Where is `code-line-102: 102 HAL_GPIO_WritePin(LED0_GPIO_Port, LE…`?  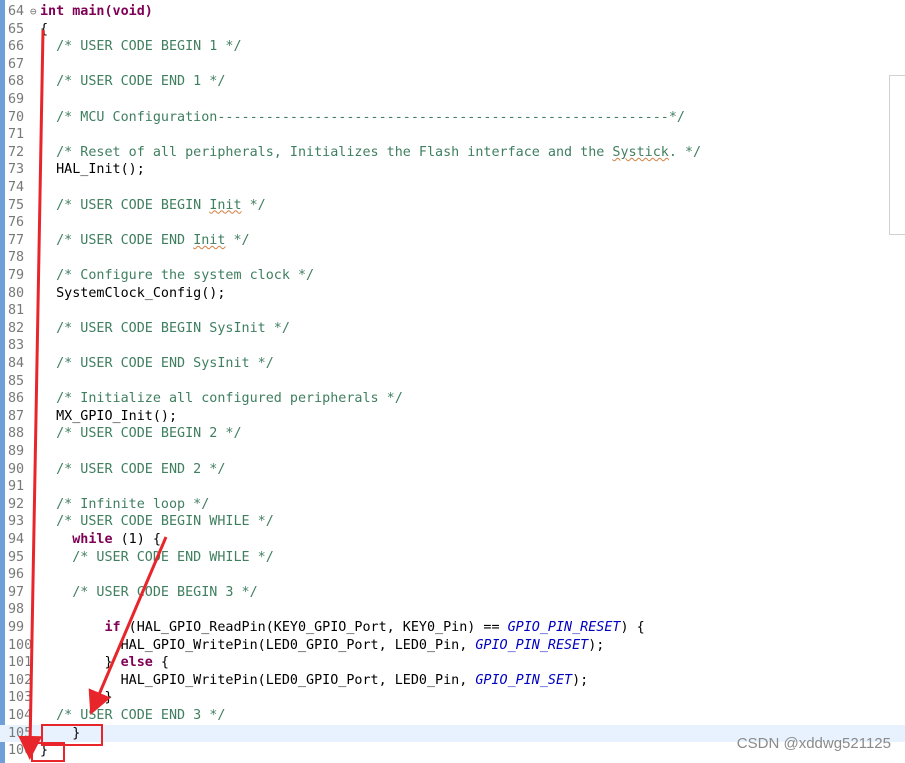
code-line-102: 102 HAL_GPIO_WritePin(LED0_GPIO_Port, LE… is located at coordinates (452, 681).